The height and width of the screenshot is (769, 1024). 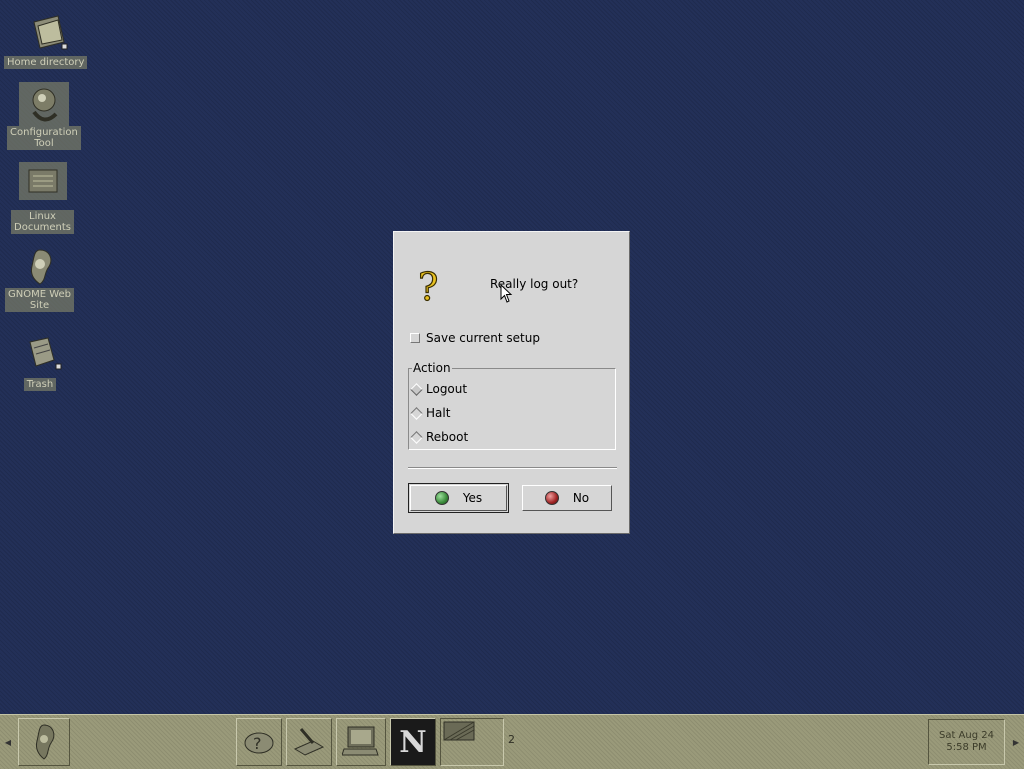 I want to click on clock-date: Sat Aug 24, so click(x=966, y=735).